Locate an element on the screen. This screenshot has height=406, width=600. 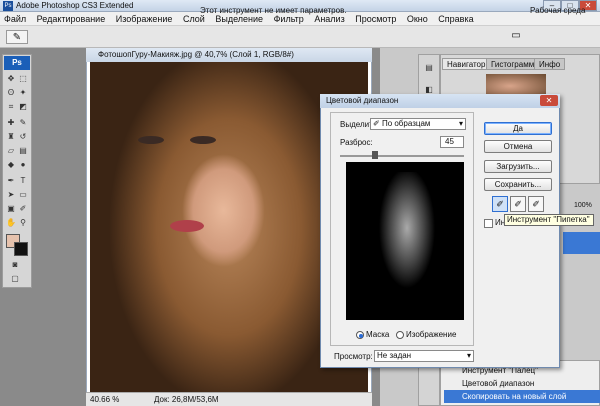
select-dropdown-icon: ✐ is located at coordinates (377, 123).